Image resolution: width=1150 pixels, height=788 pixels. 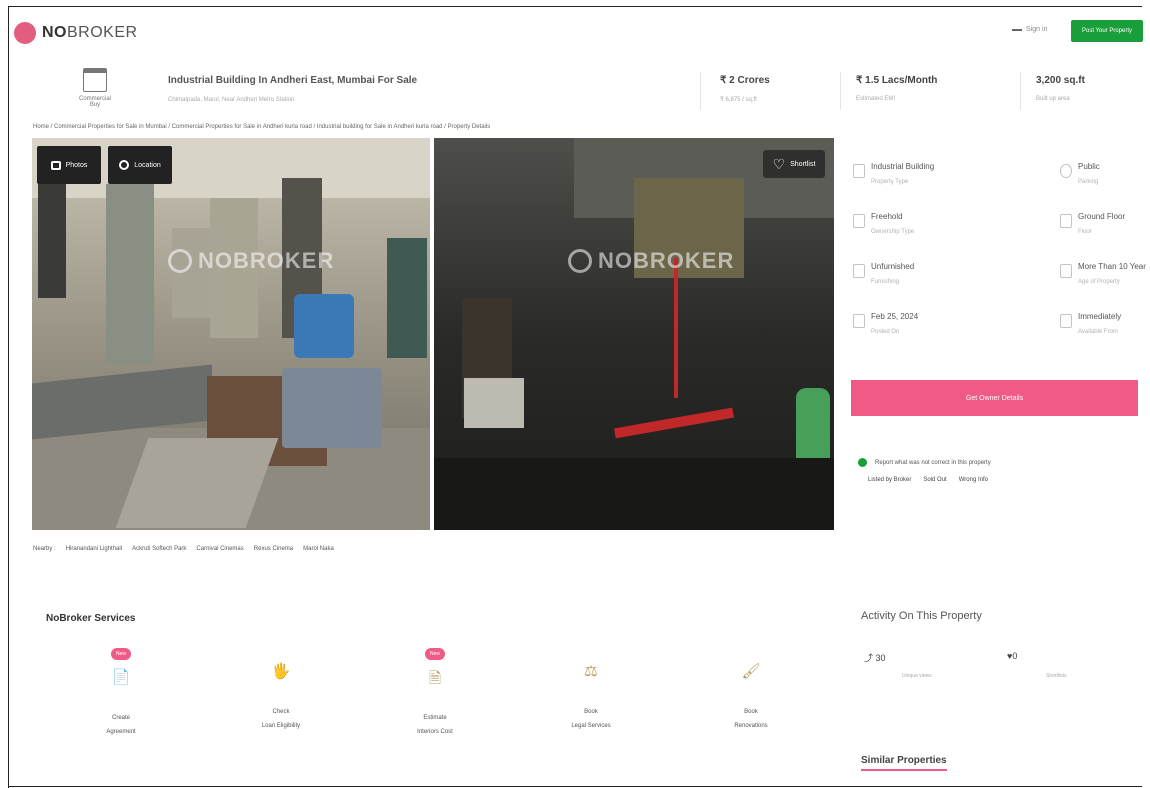 What do you see at coordinates (973, 480) in the screenshot?
I see `report-option-wrong-info: Wrong Info` at bounding box center [973, 480].